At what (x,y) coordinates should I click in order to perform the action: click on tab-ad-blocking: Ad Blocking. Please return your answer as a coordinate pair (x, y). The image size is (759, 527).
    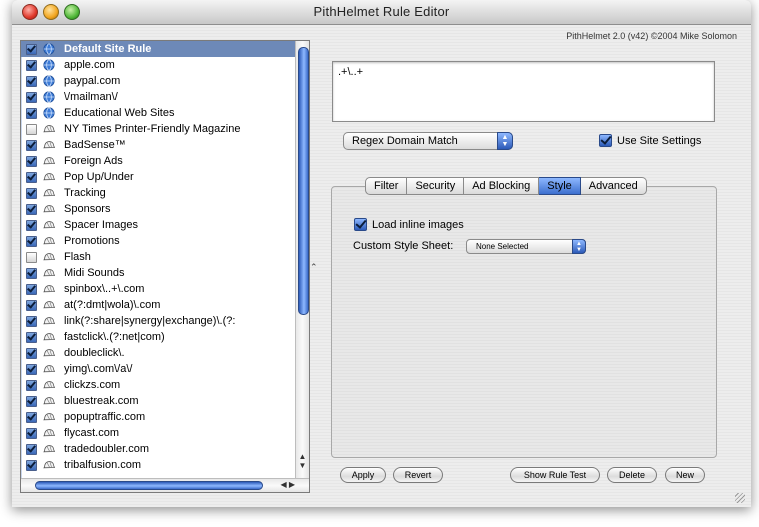
    Looking at the image, I should click on (502, 186).